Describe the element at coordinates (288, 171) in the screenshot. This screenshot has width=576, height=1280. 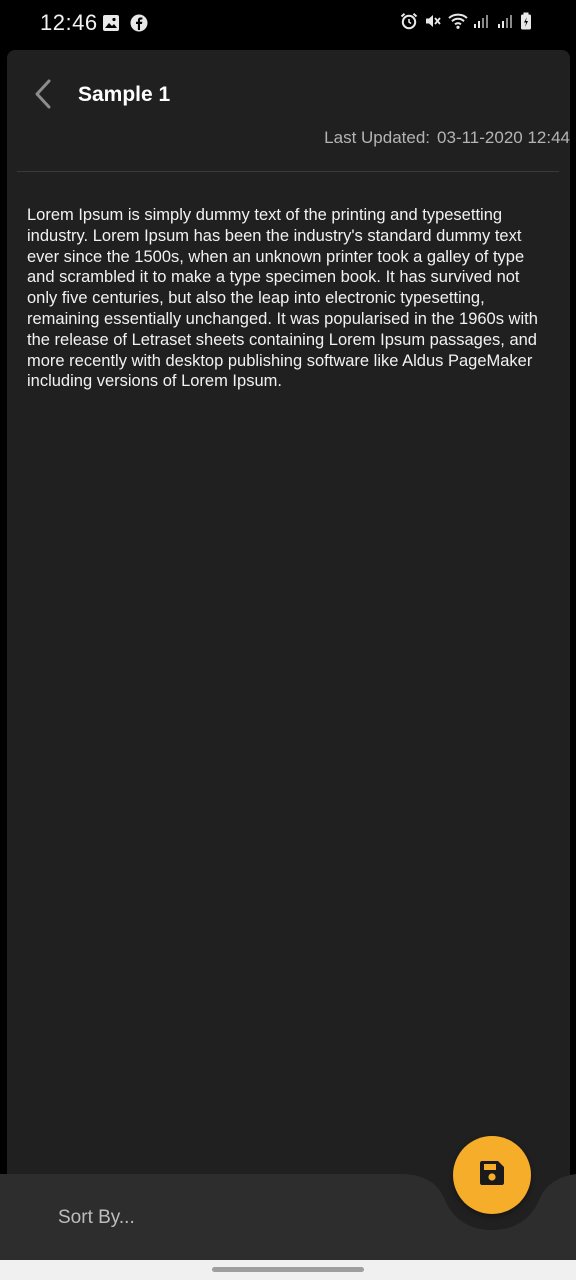
I see `divider` at that location.